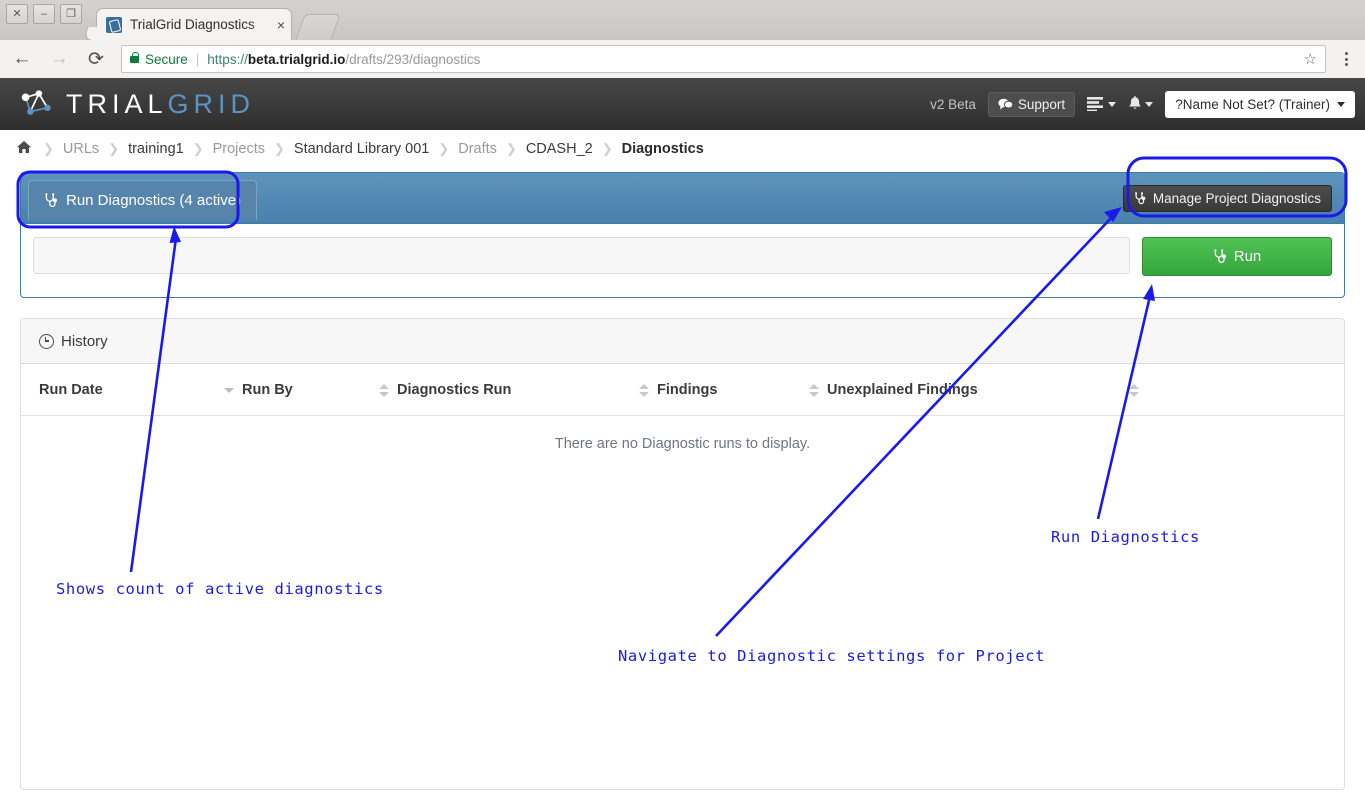 The width and height of the screenshot is (1365, 810). What do you see at coordinates (559, 149) in the screenshot?
I see `breadcrumb-item-cdash-2: CDASH_2` at bounding box center [559, 149].